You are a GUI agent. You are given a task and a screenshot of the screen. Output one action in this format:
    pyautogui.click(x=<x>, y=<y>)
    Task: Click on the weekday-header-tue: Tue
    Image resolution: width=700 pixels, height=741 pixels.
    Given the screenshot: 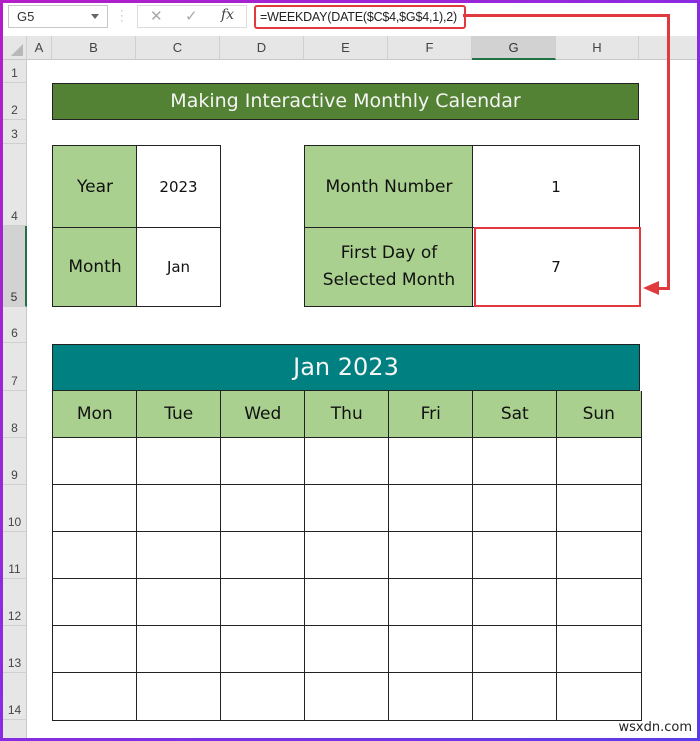 What is the action you would take?
    pyautogui.click(x=179, y=414)
    